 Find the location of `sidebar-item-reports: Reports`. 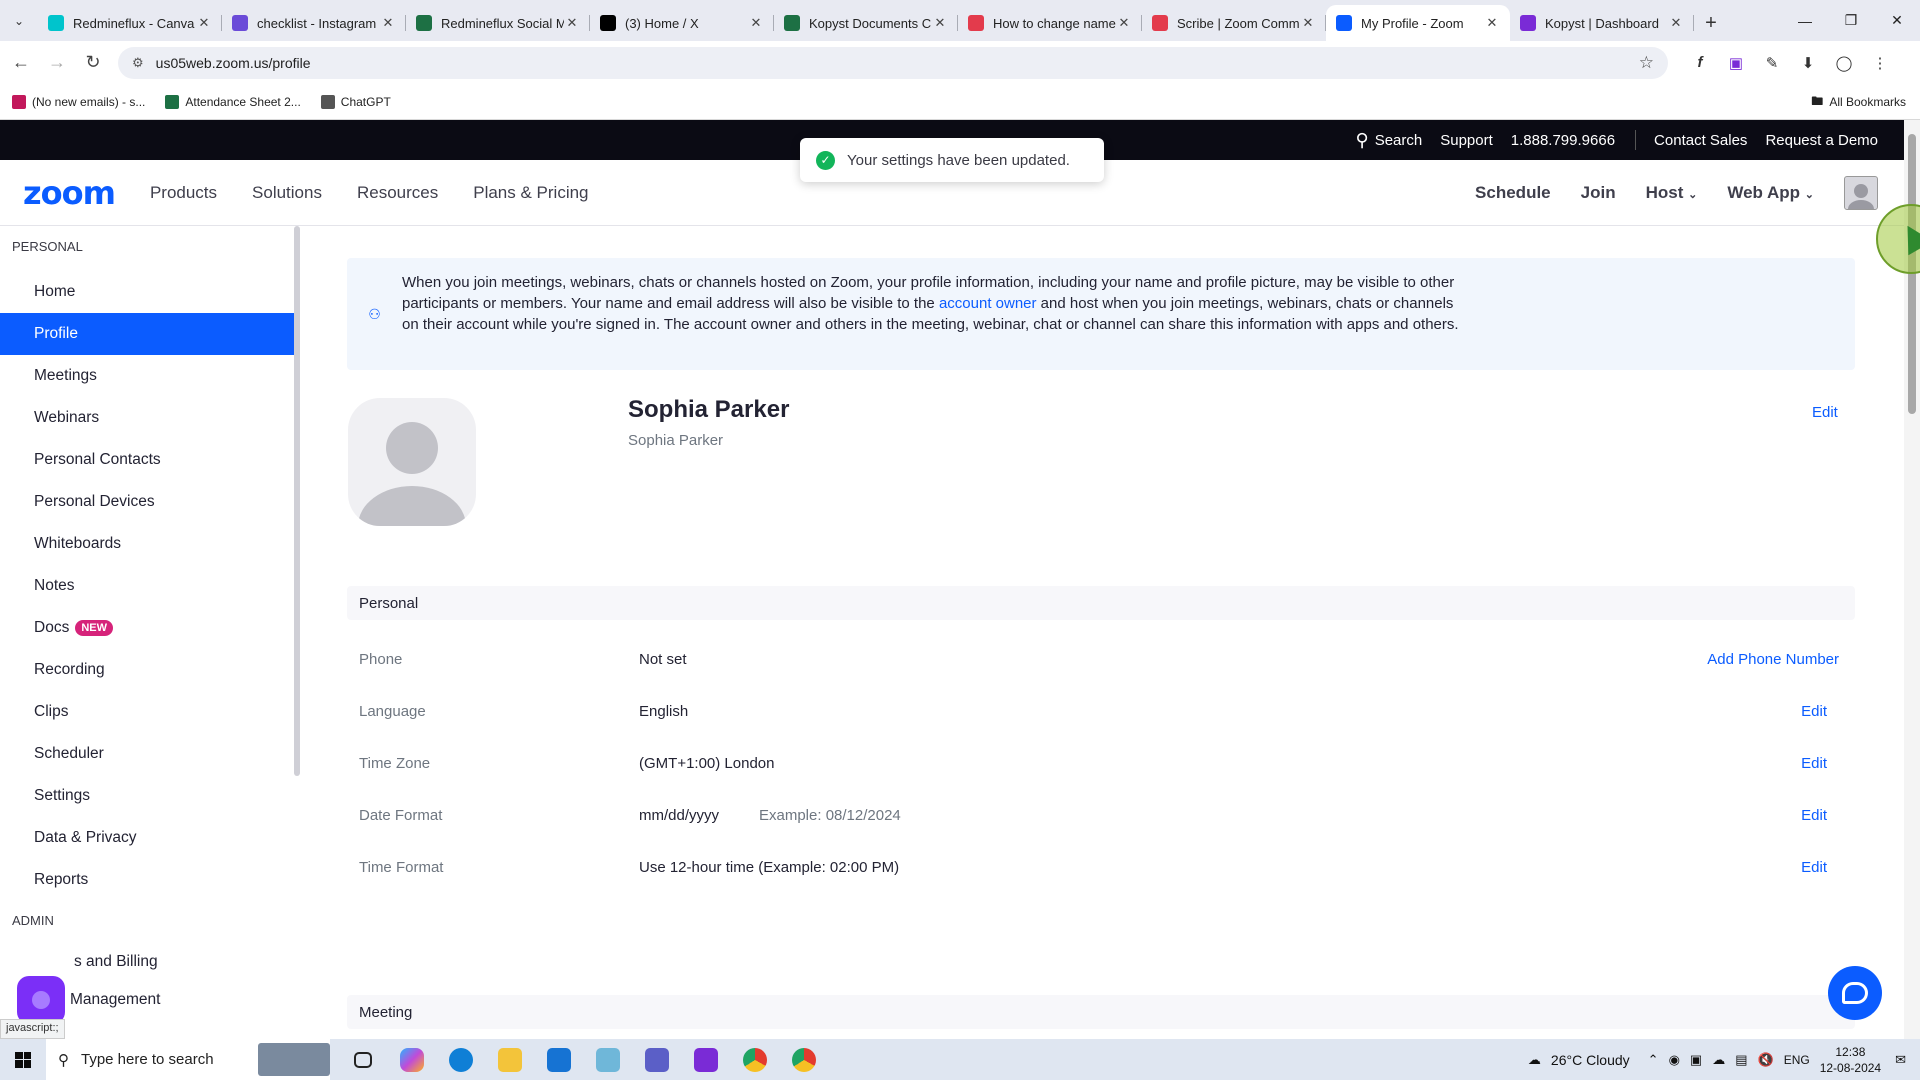

sidebar-item-reports: Reports is located at coordinates (147, 880).